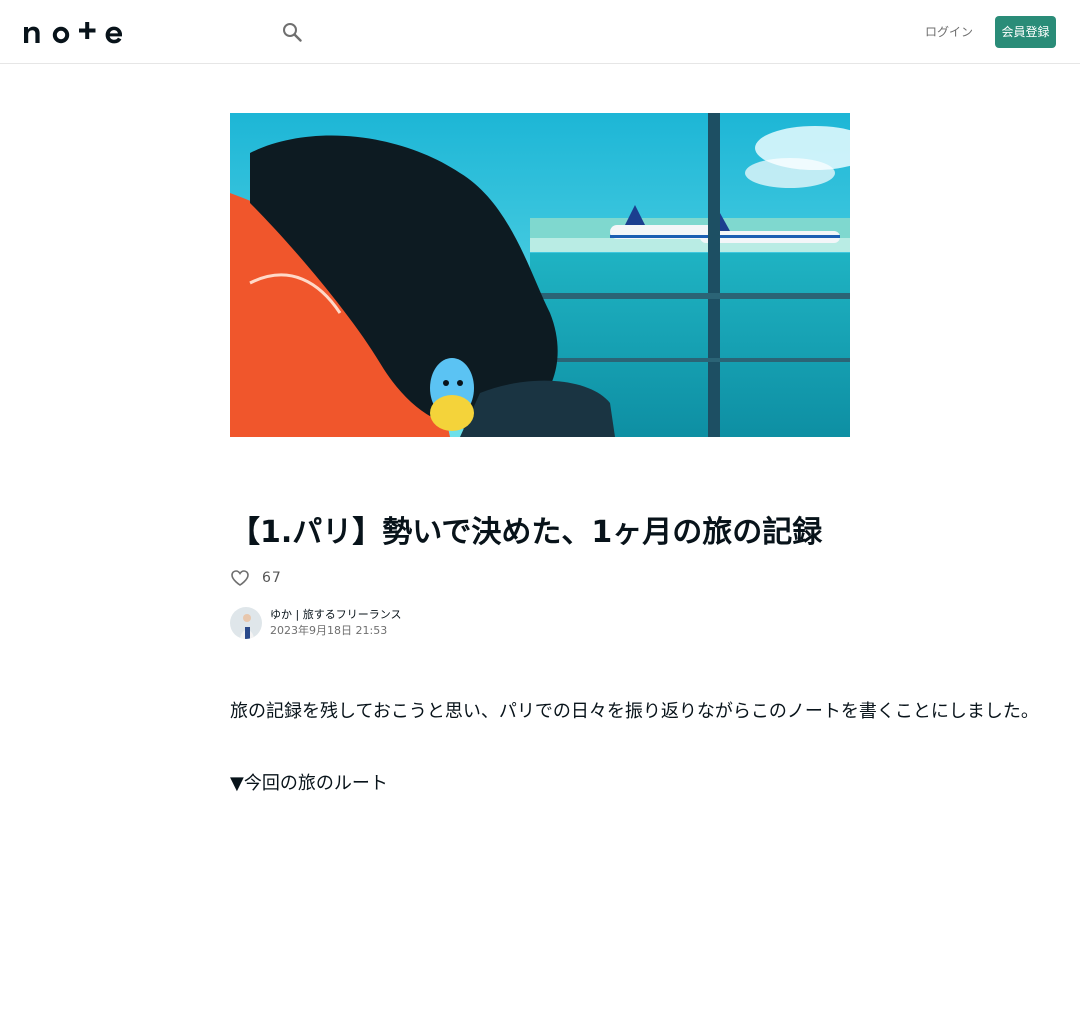 The width and height of the screenshot is (1080, 1024). I want to click on signup-button: 会員登録, so click(1025, 32).